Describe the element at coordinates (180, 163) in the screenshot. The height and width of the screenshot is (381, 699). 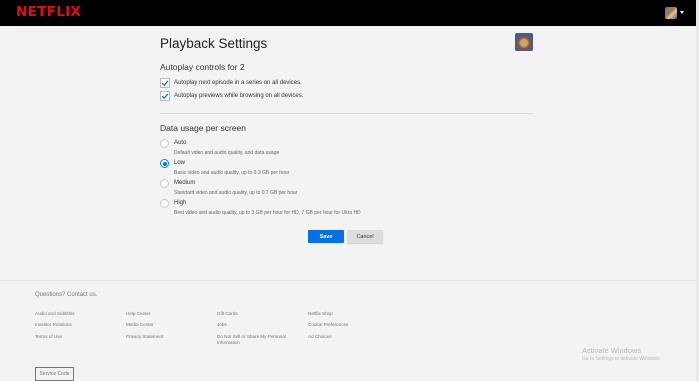
I see `data-usage-low-label: Low` at that location.